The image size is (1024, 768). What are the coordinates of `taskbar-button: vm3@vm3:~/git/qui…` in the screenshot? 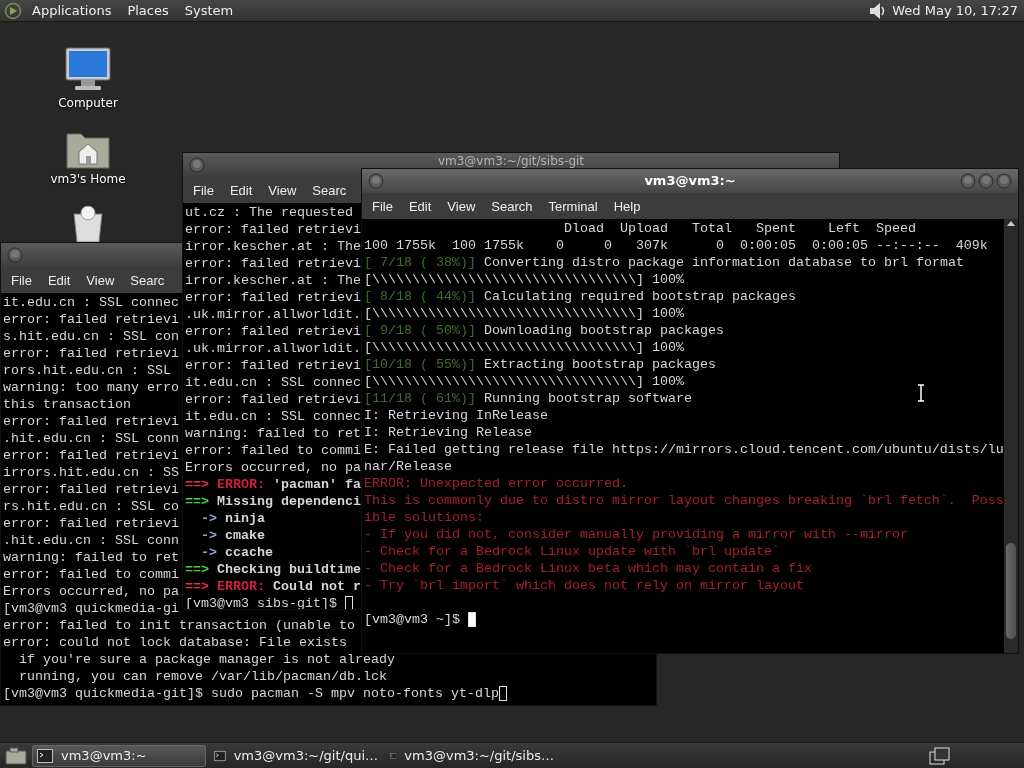 It's located at (296, 755).